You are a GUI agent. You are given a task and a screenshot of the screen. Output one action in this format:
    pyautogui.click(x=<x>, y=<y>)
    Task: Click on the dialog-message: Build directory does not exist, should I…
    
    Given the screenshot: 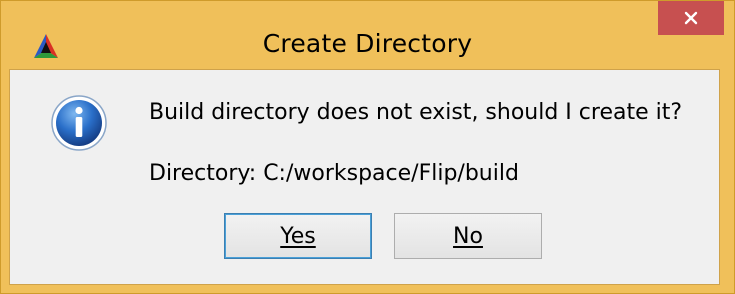 What is the action you would take?
    pyautogui.click(x=416, y=112)
    